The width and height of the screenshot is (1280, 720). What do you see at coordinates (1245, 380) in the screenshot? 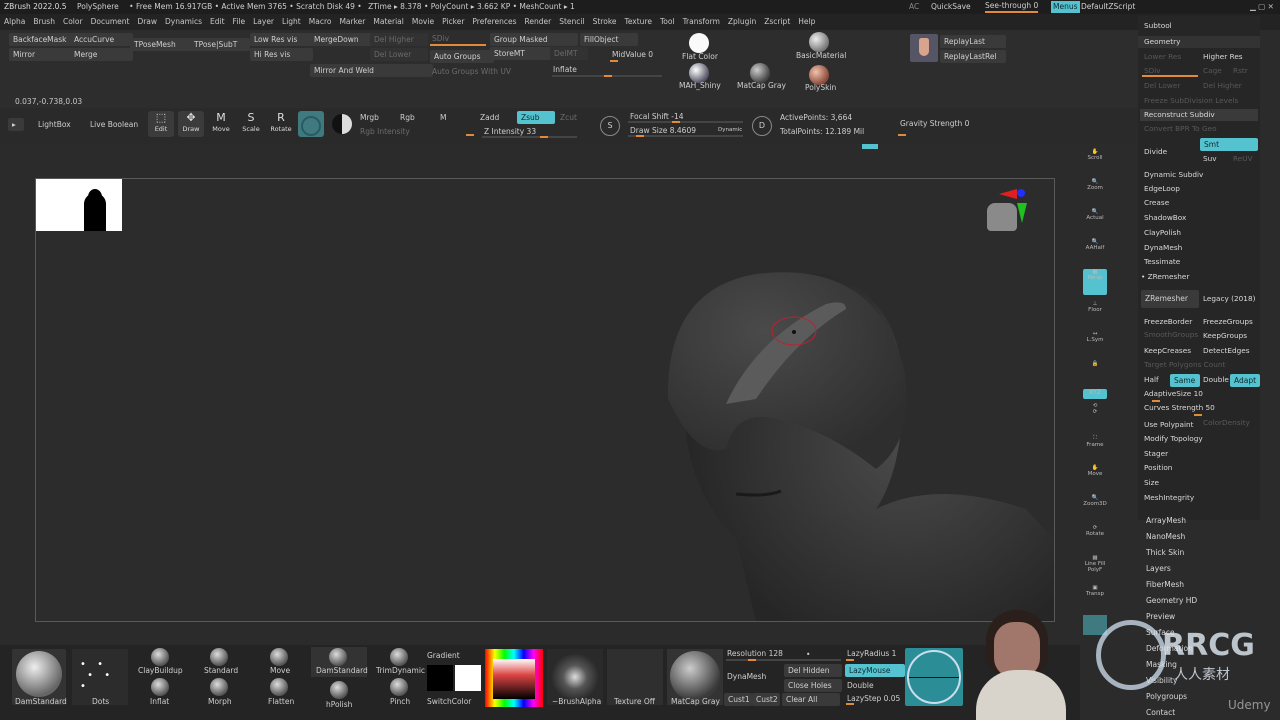
I see `adapt-toggle: Adapt` at bounding box center [1245, 380].